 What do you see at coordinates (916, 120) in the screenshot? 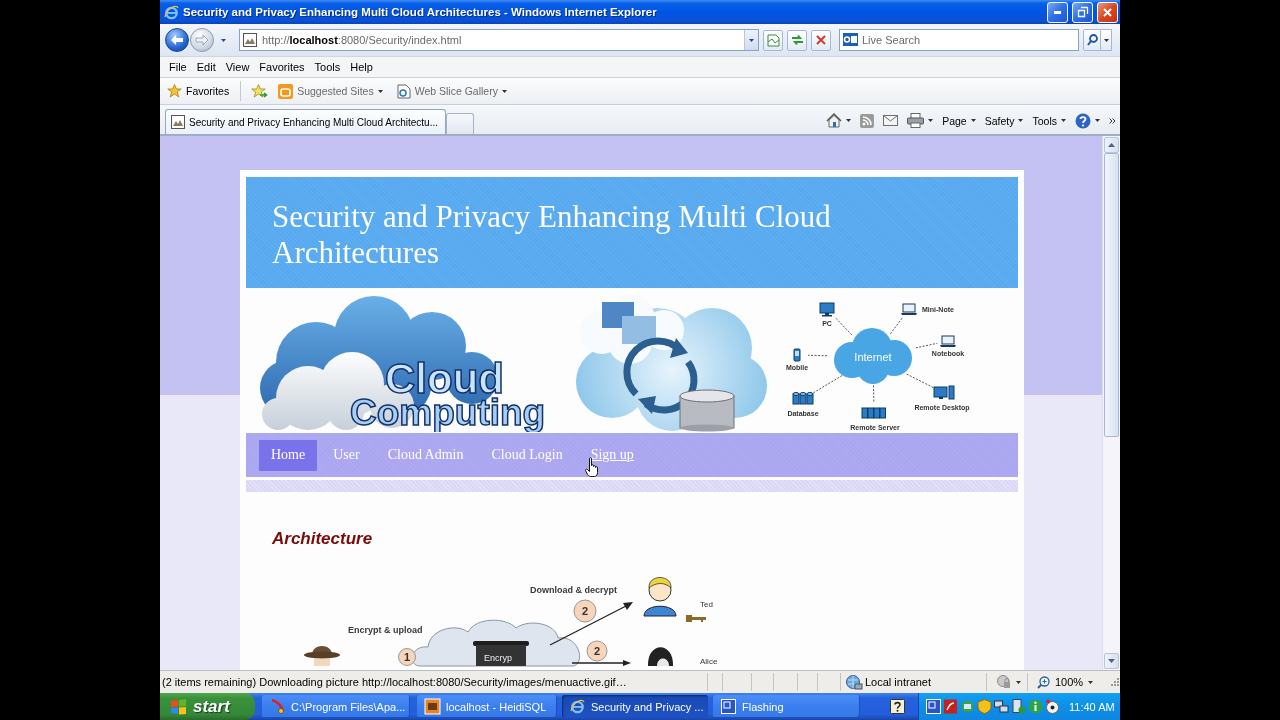
I see `printer-icon` at bounding box center [916, 120].